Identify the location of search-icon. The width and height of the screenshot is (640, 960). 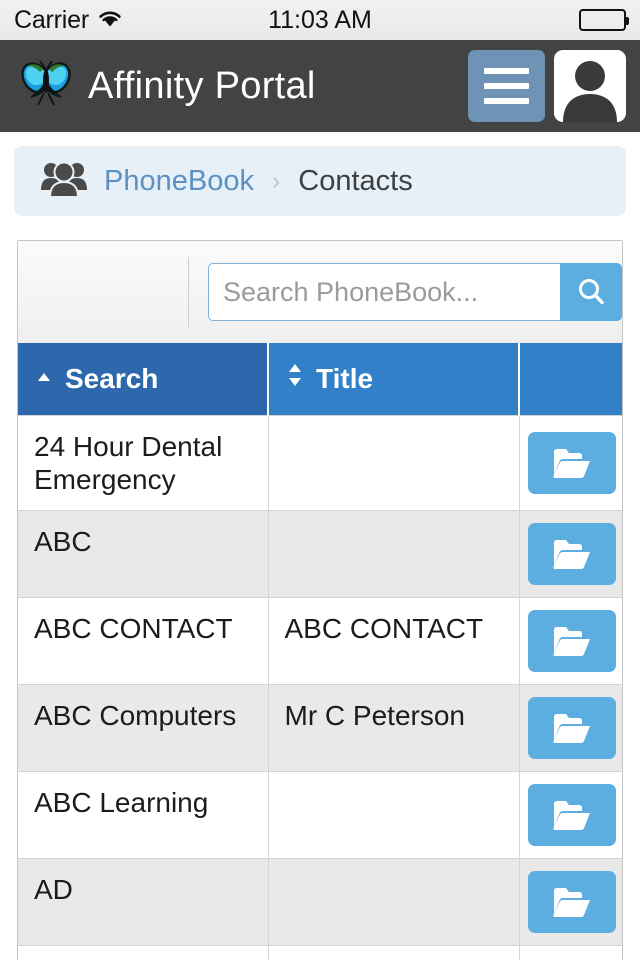
(591, 292).